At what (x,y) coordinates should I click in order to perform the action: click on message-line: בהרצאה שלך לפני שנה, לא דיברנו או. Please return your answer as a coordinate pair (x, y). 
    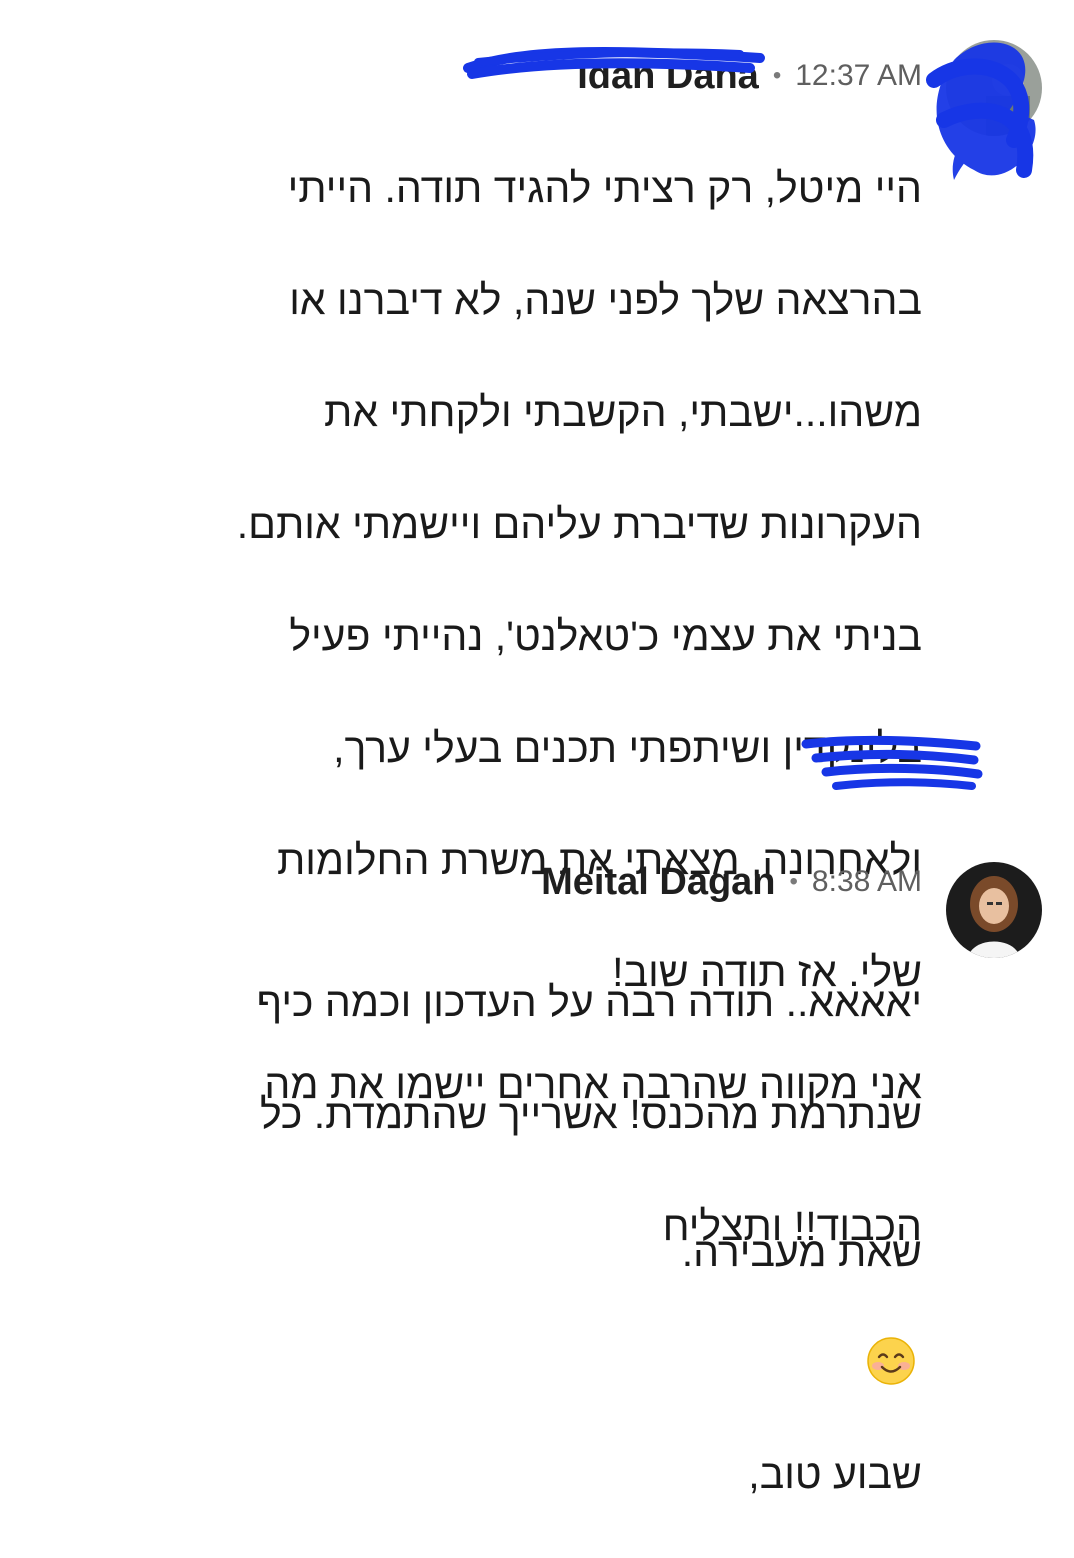
    Looking at the image, I should click on (605, 300).